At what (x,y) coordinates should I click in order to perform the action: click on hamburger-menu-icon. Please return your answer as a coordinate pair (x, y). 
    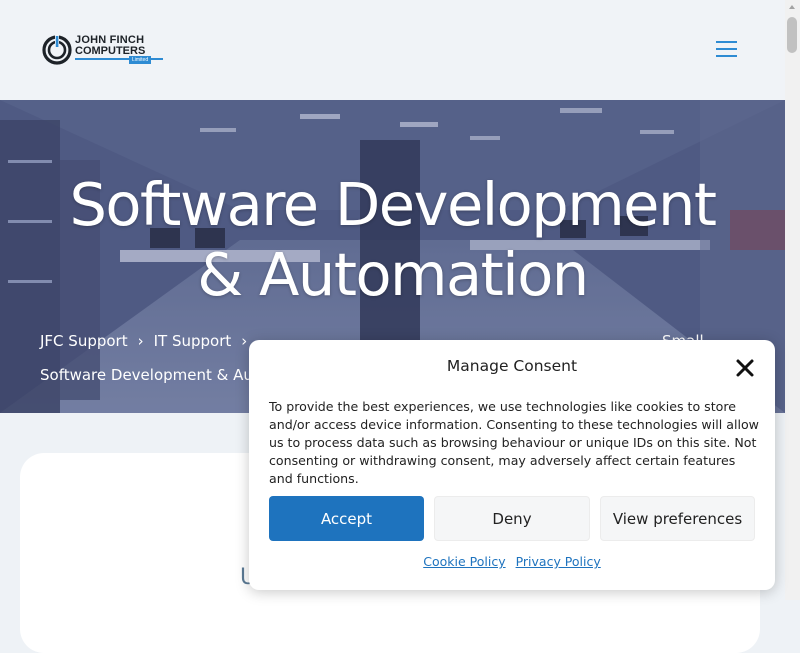
    Looking at the image, I should click on (727, 49).